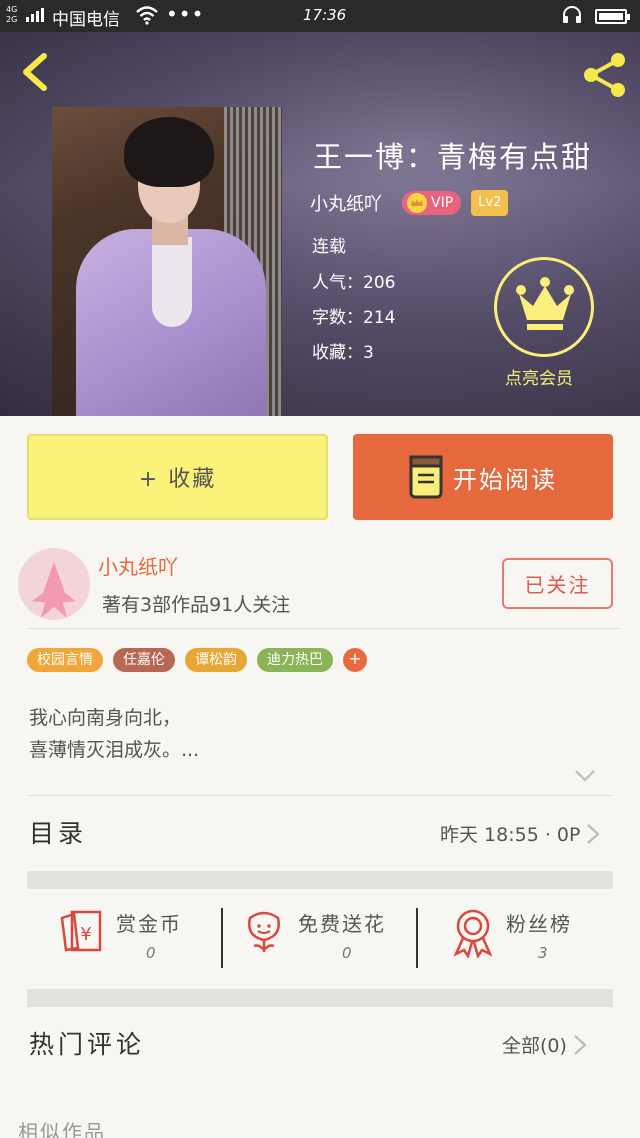  What do you see at coordinates (58, 832) in the screenshot?
I see `catalog-title: 目录` at bounding box center [58, 832].